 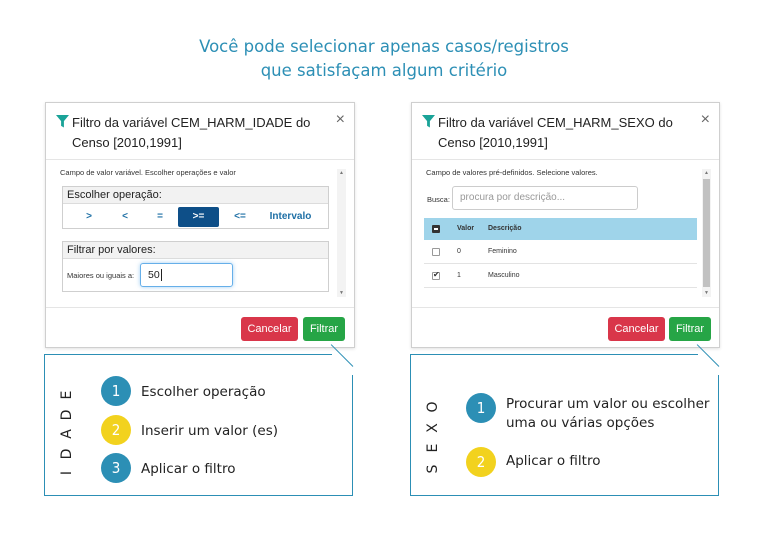 What do you see at coordinates (436, 275) in the screenshot?
I see `row-checkbox-checked` at bounding box center [436, 275].